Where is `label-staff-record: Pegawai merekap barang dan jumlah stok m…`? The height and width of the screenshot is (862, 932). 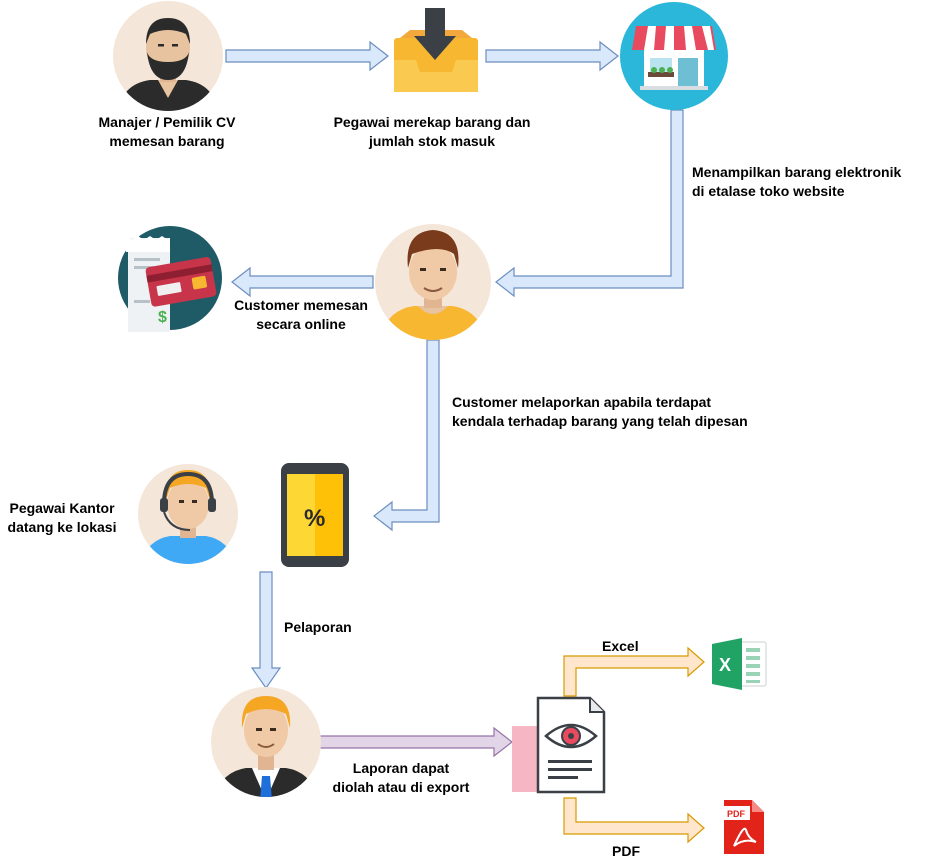 label-staff-record: Pegawai merekap barang dan jumlah stok m… is located at coordinates (432, 131).